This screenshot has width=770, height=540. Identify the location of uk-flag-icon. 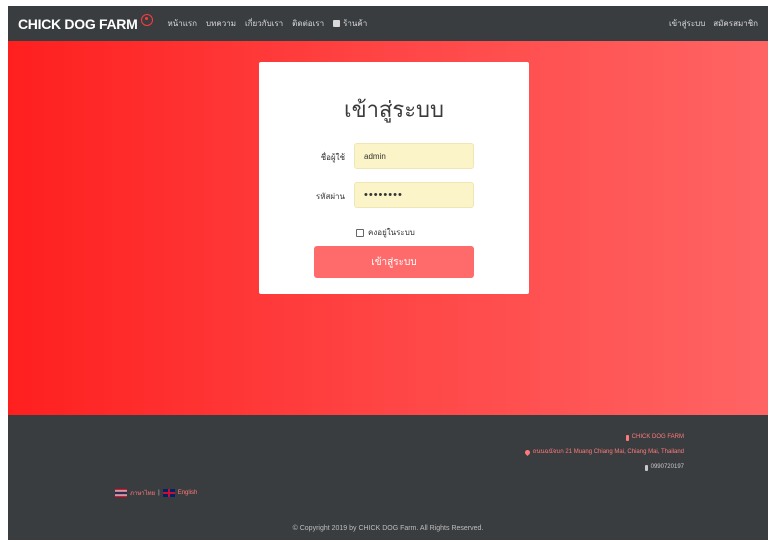
(168, 493).